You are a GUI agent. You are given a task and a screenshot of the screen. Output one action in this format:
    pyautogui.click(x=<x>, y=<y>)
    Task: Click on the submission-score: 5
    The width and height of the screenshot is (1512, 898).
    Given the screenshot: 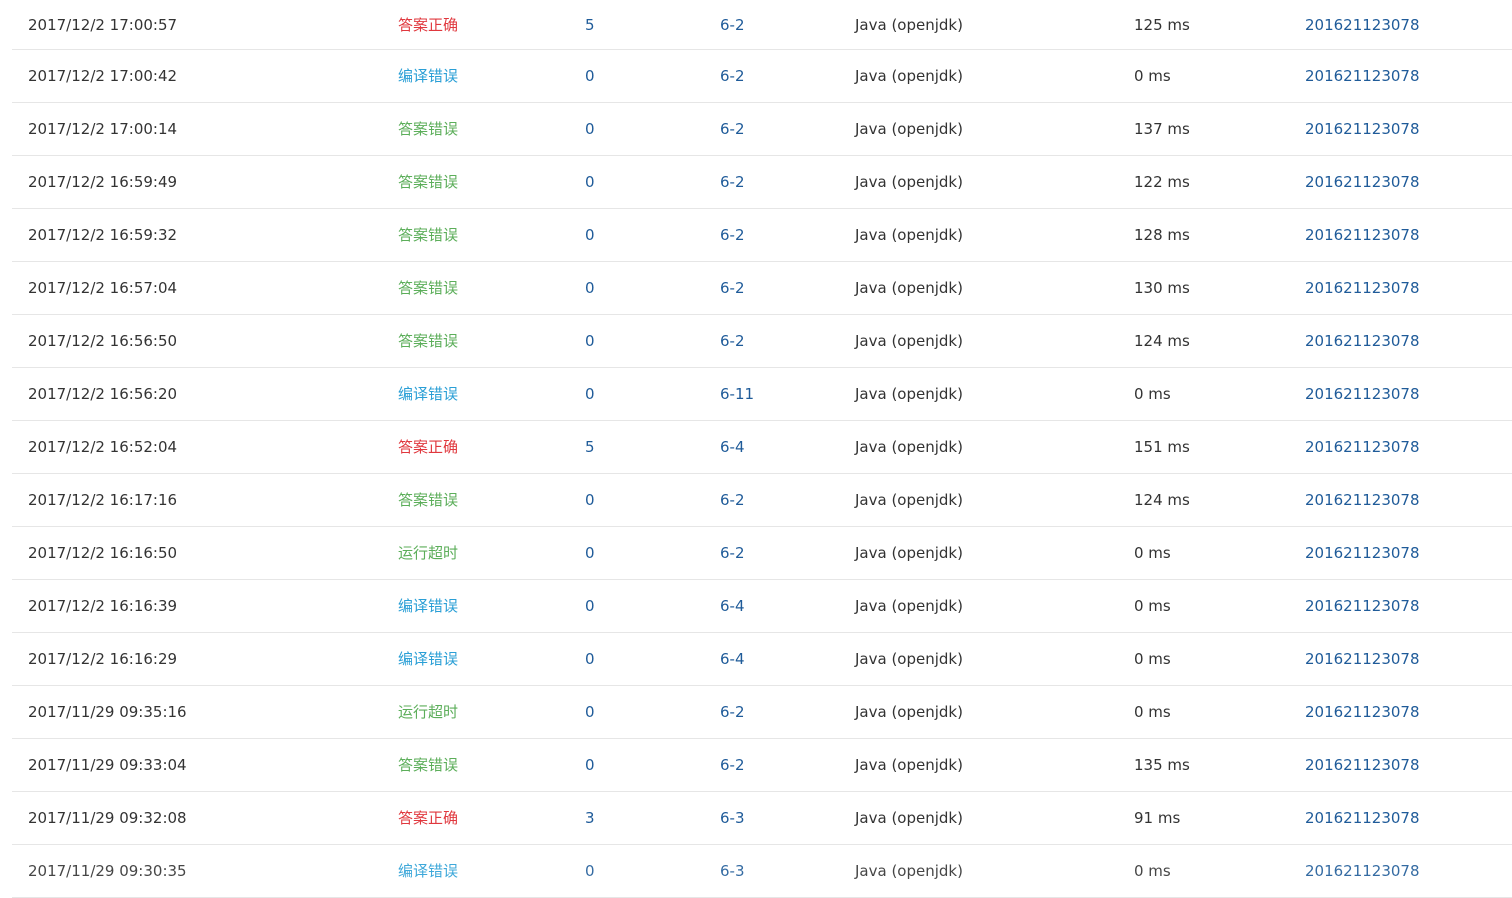 What is the action you would take?
    pyautogui.click(x=590, y=25)
    